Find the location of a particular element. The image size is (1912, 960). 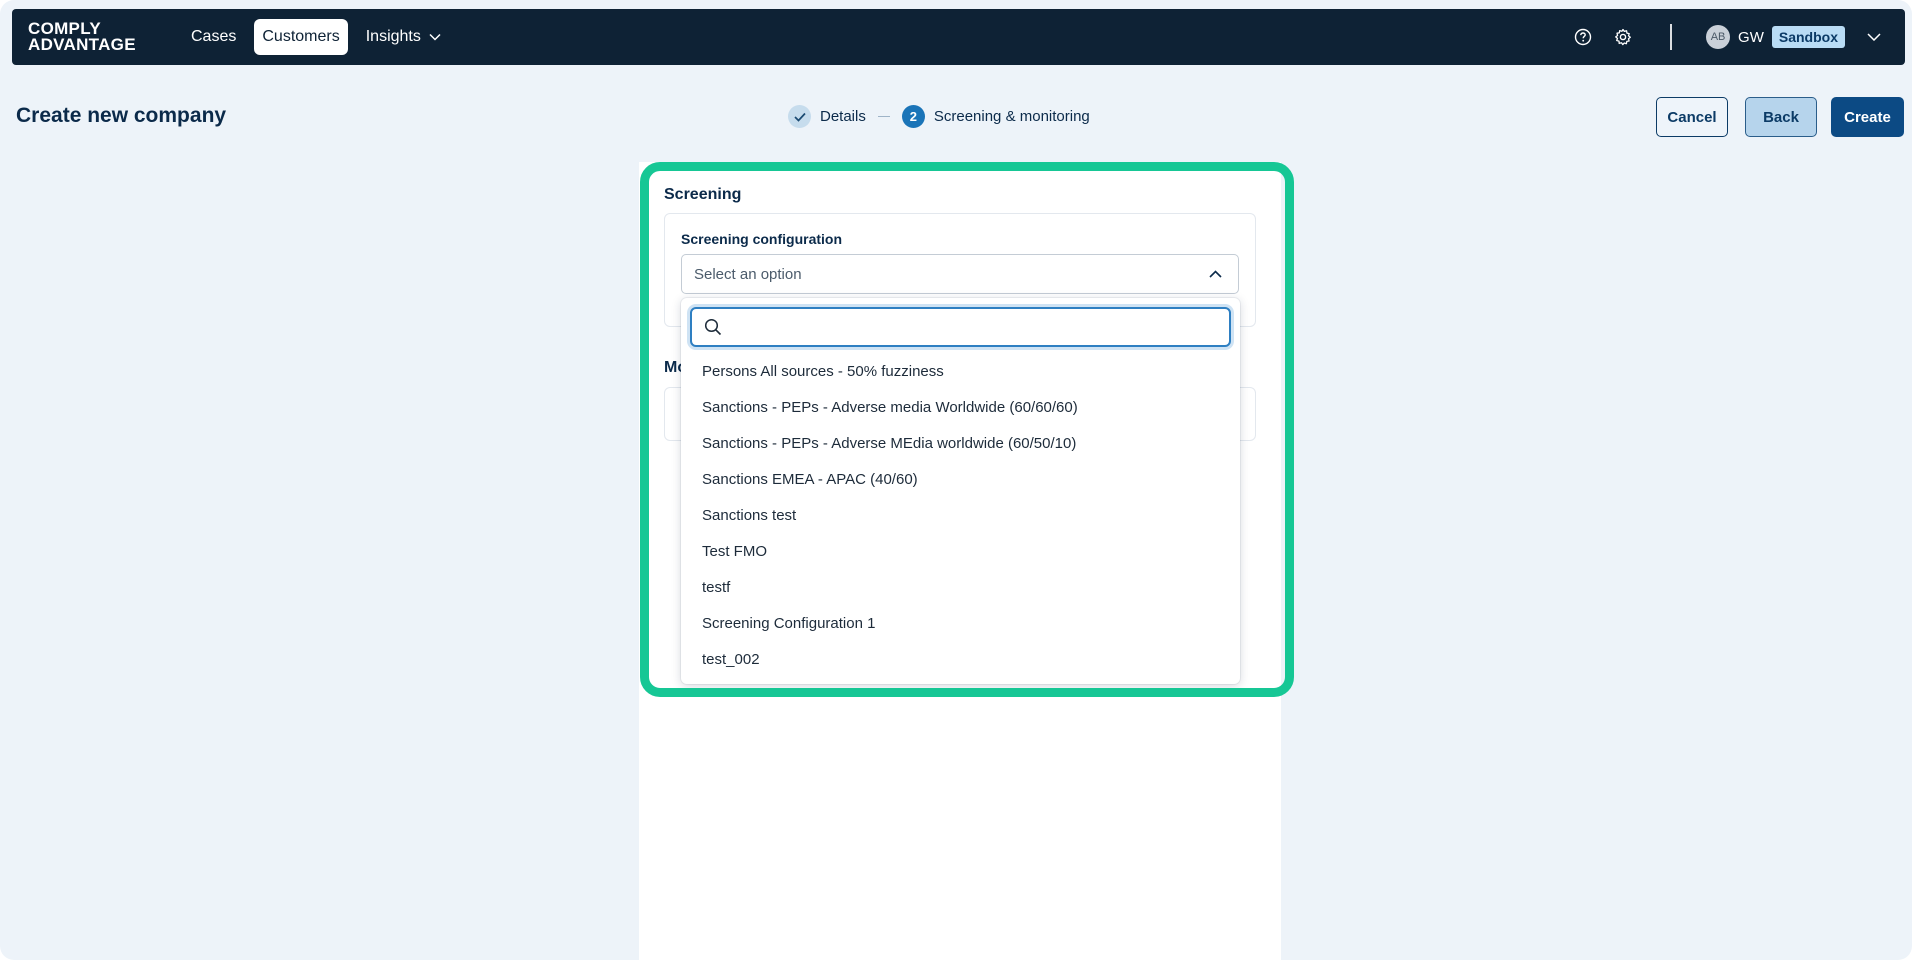

step-number: 2 is located at coordinates (913, 116).